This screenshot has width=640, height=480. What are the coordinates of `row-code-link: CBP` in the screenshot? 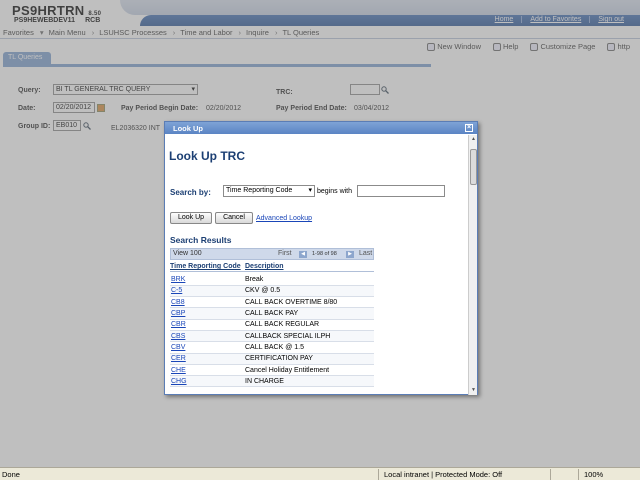 It's located at (207, 313).